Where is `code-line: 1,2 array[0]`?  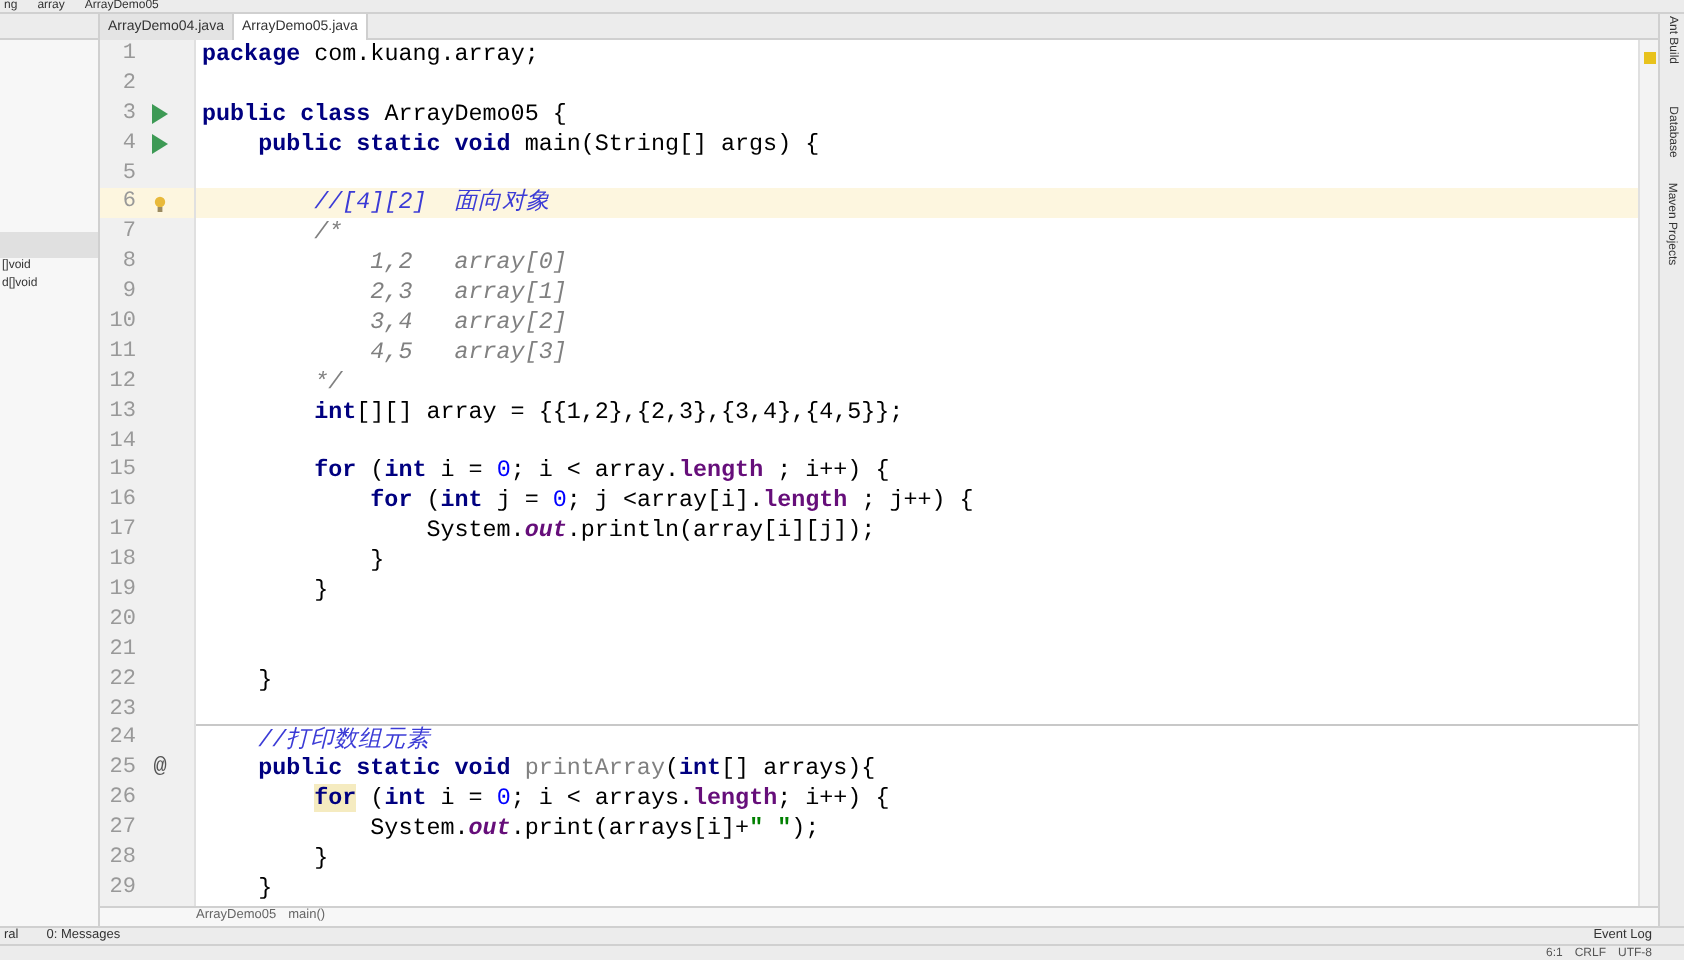
code-line: 1,2 array[0] is located at coordinates (468, 263).